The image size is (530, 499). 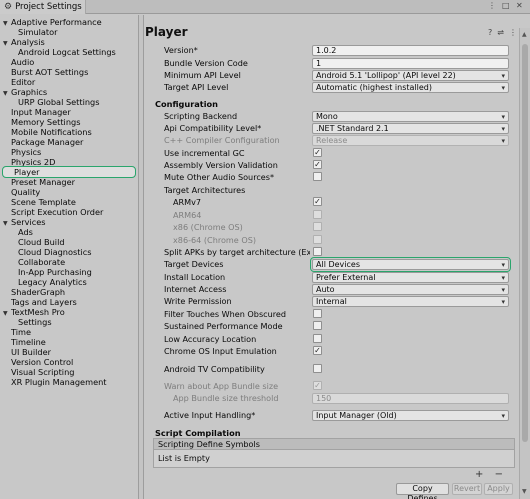 What do you see at coordinates (410, 301) in the screenshot?
I see `write-permission-dropdown: Internal` at bounding box center [410, 301].